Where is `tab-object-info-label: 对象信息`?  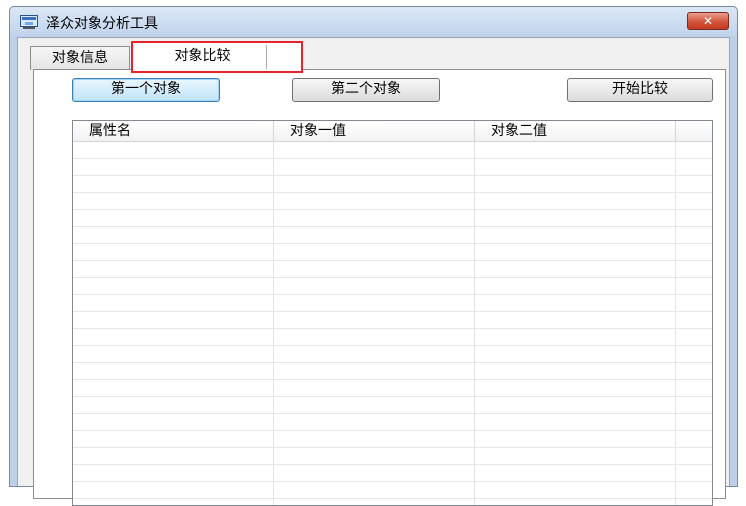
tab-object-info-label: 对象信息 is located at coordinates (80, 58).